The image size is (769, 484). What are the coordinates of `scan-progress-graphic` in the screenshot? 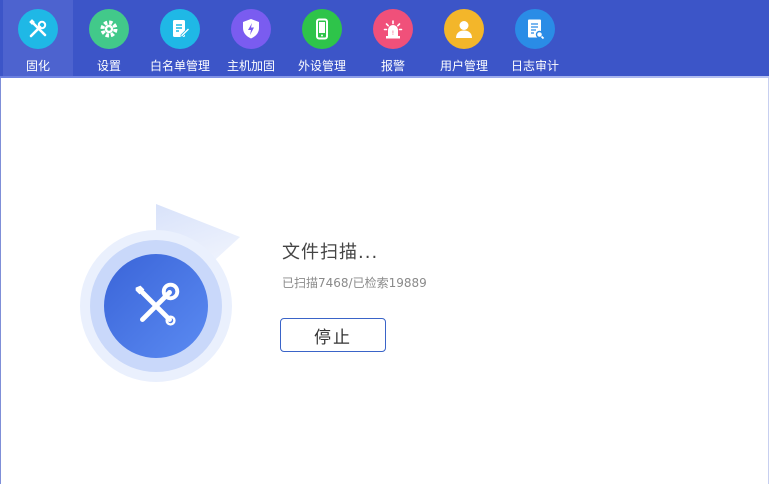 It's located at (160, 290).